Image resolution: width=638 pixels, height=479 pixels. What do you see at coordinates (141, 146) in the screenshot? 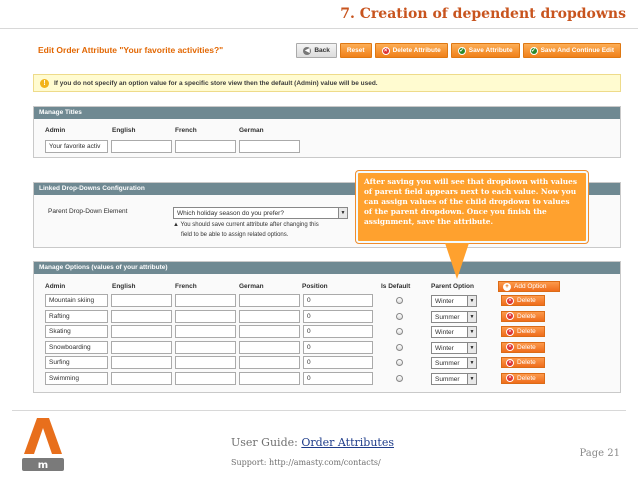
I see `title-english-input` at bounding box center [141, 146].